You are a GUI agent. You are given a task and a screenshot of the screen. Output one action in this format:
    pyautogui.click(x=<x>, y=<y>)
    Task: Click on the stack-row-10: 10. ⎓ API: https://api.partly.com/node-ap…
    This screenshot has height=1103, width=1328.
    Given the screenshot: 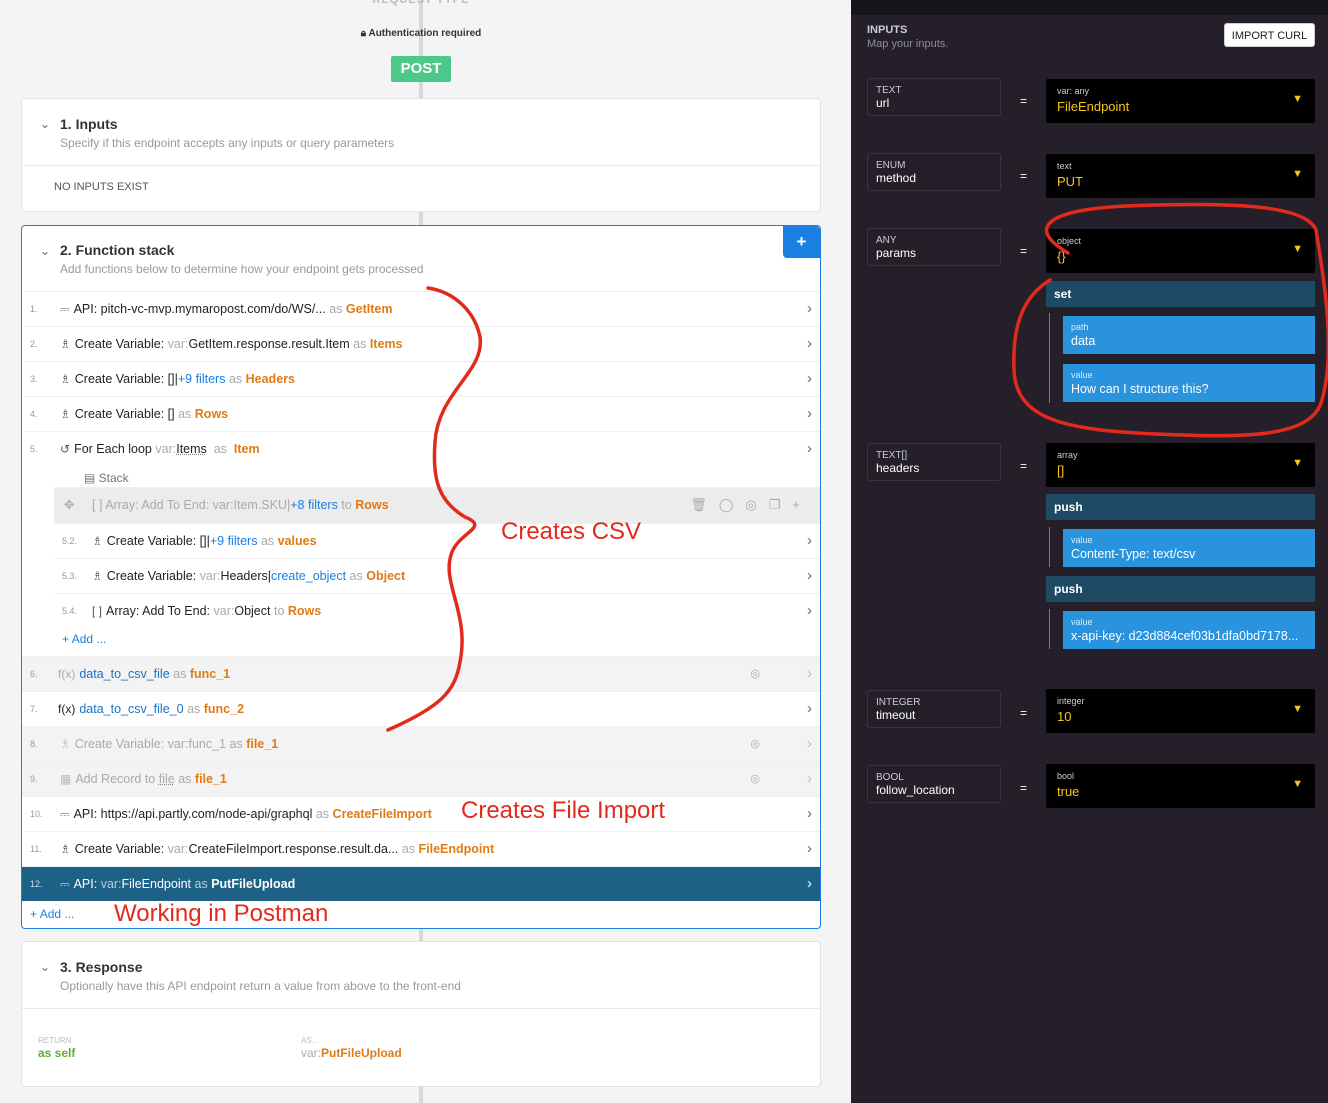 What is the action you would take?
    pyautogui.click(x=421, y=813)
    